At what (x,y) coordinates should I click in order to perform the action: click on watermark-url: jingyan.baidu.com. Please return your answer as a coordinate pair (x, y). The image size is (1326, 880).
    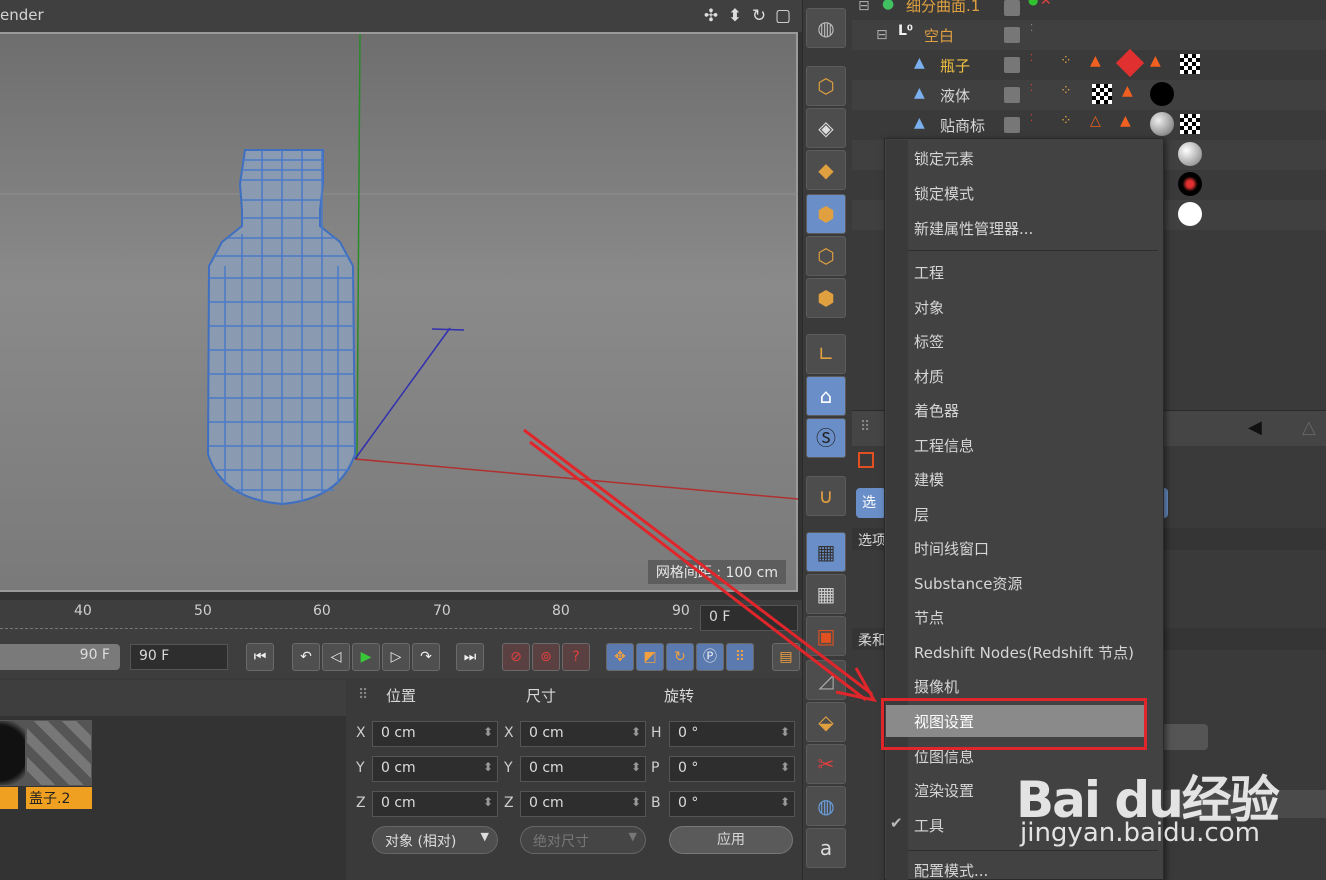
    Looking at the image, I should click on (1140, 833).